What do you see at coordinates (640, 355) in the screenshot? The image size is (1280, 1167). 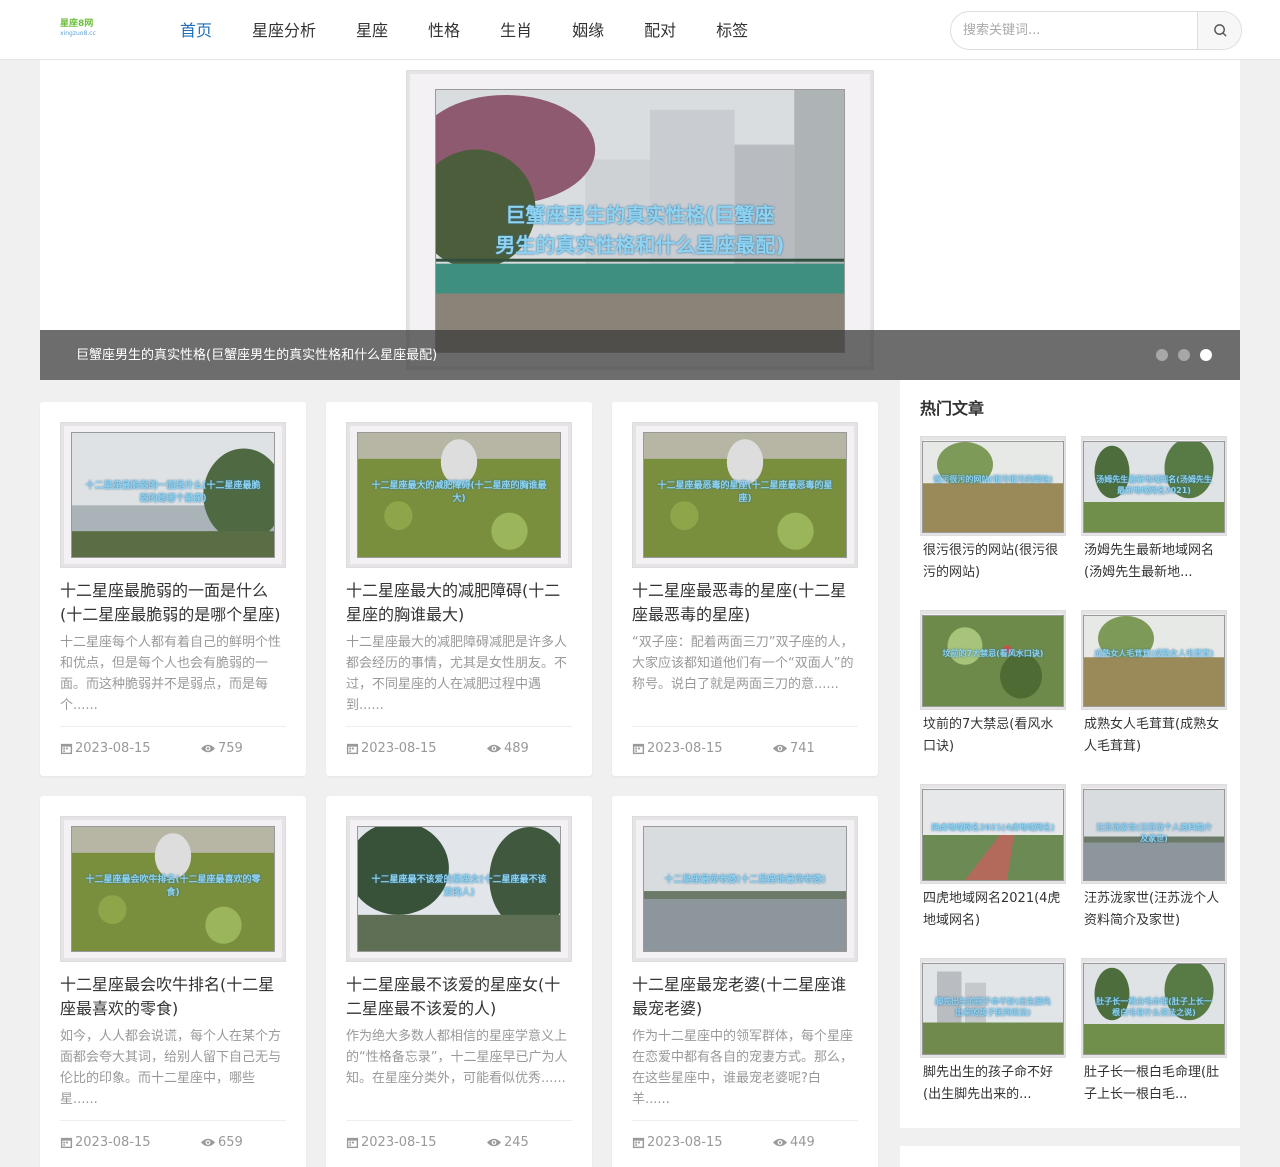 I see `banner-caption-bar: 巨蟹座男生的真实性格(巨蟹座男生的真实性格和什么星座最配)` at bounding box center [640, 355].